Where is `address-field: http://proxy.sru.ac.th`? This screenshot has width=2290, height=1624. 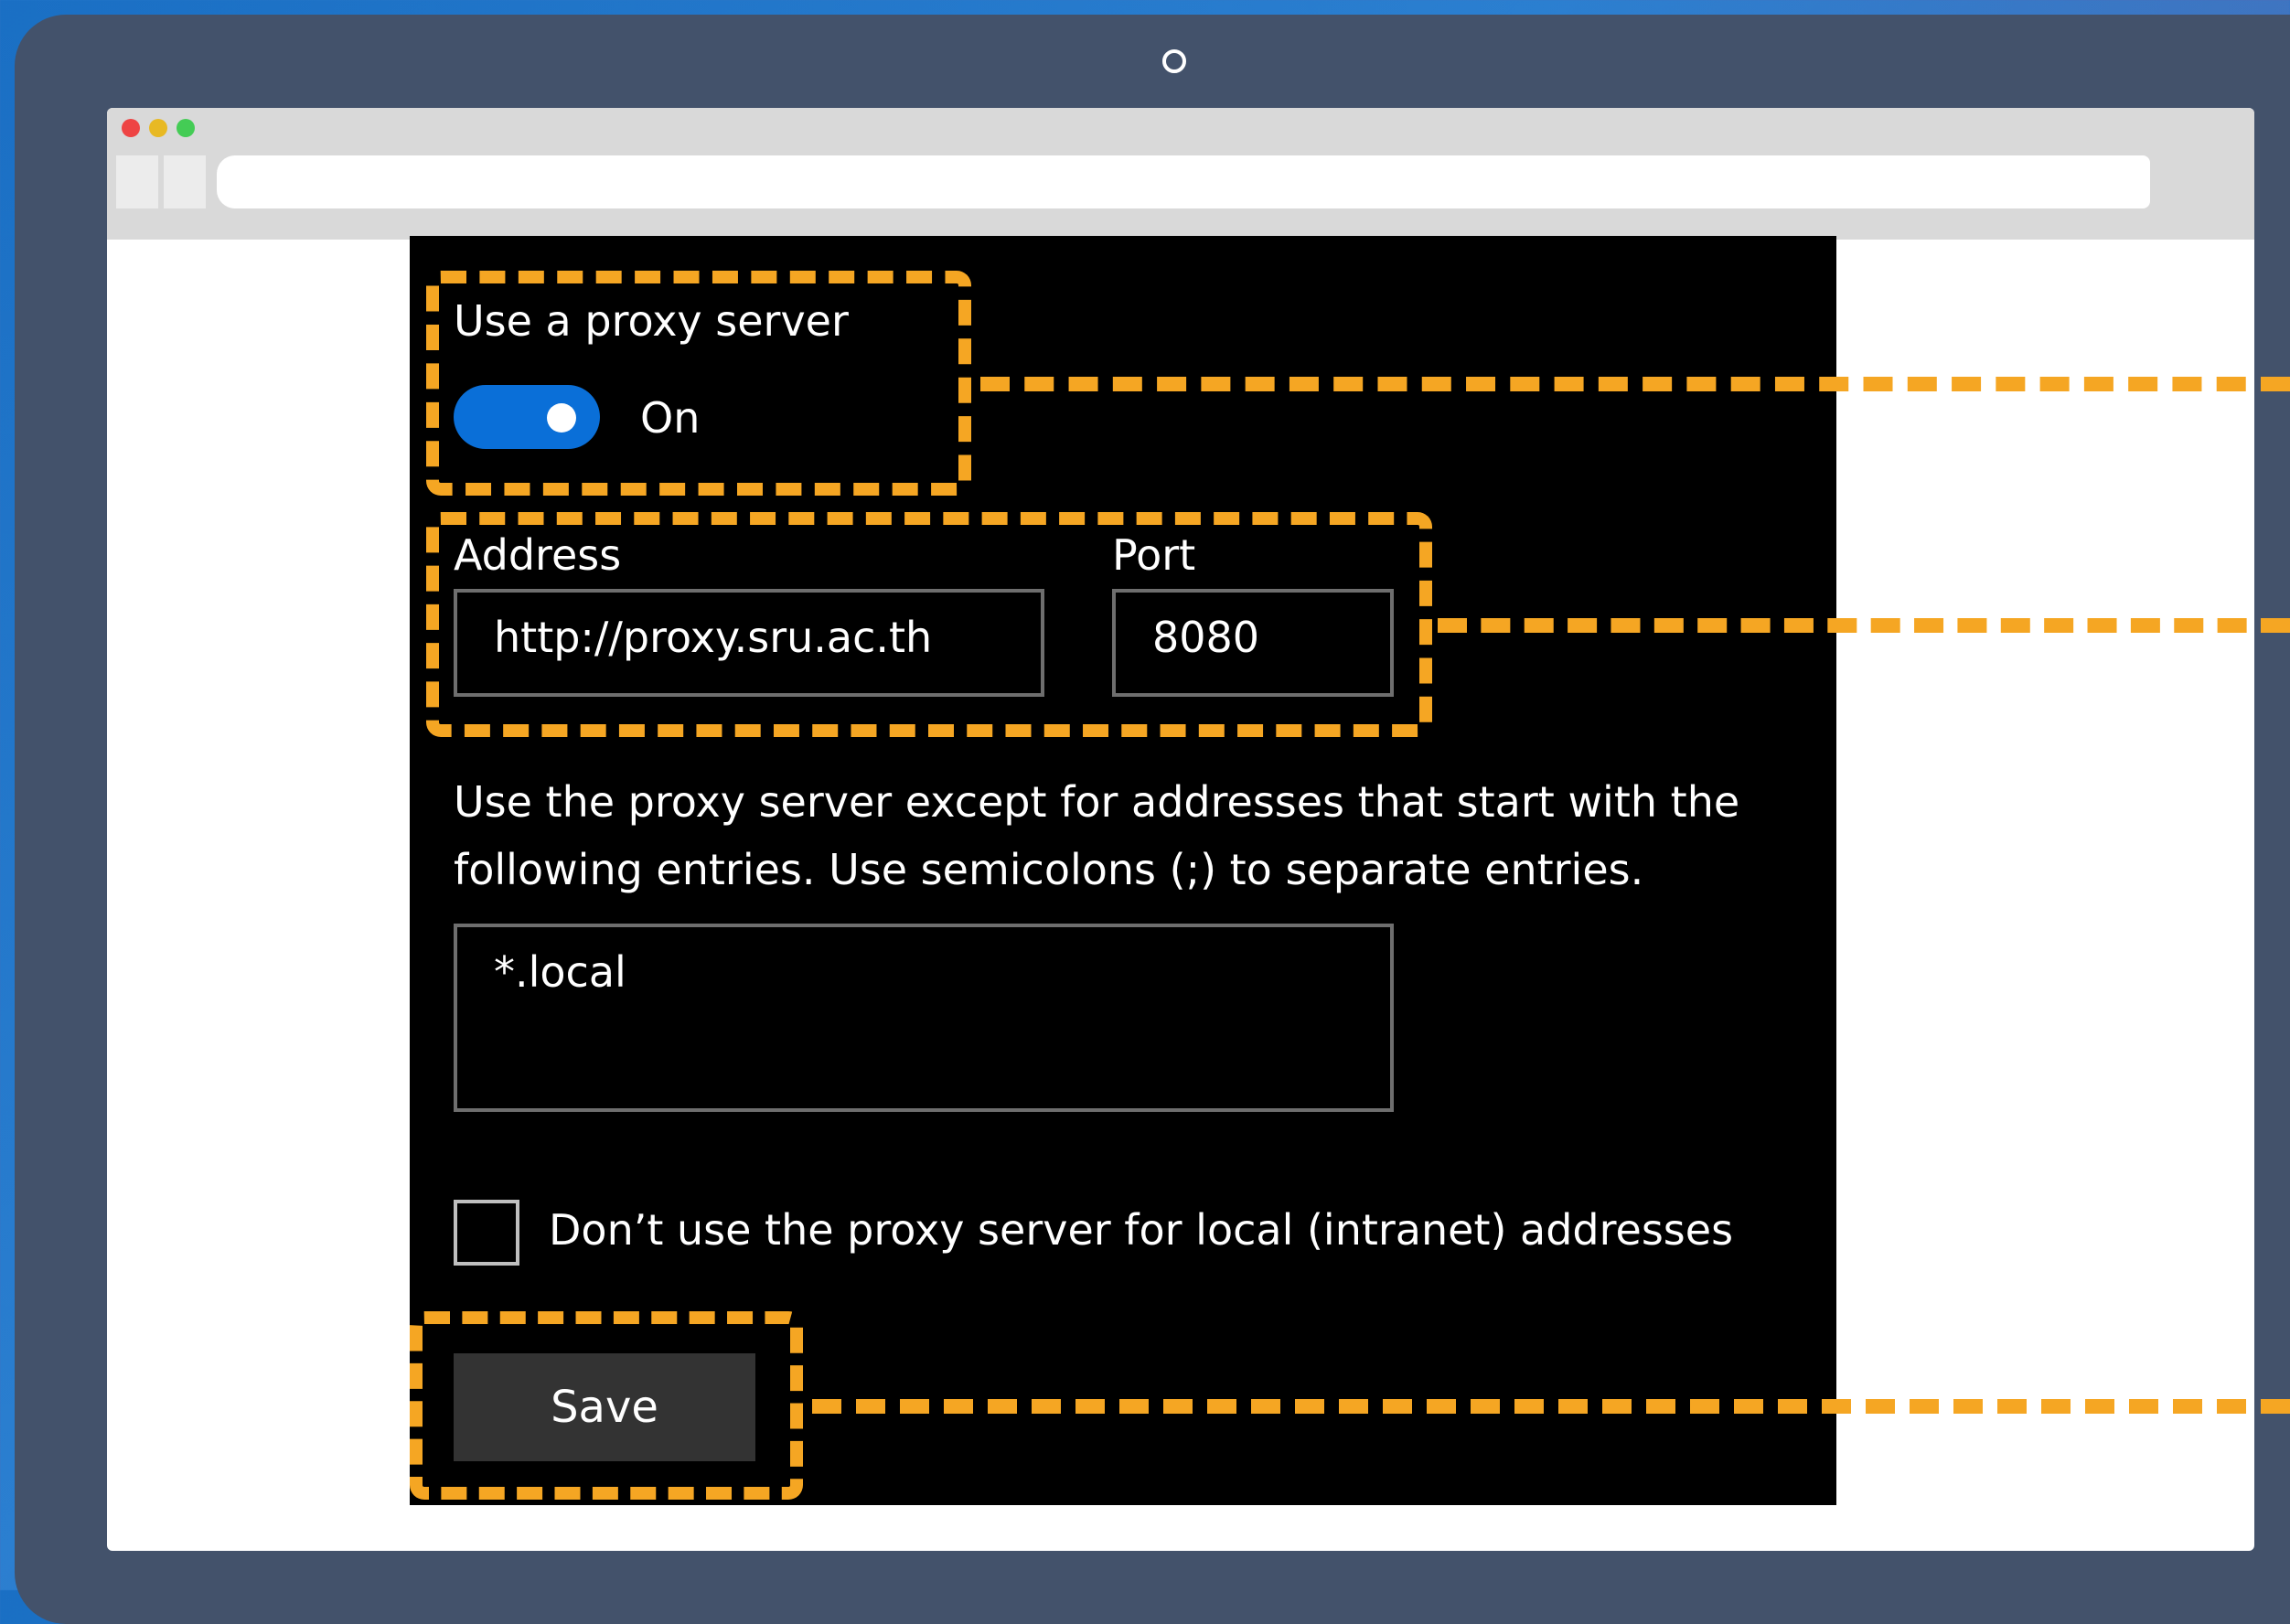
address-field: http://proxy.sru.ac.th is located at coordinates (749, 643).